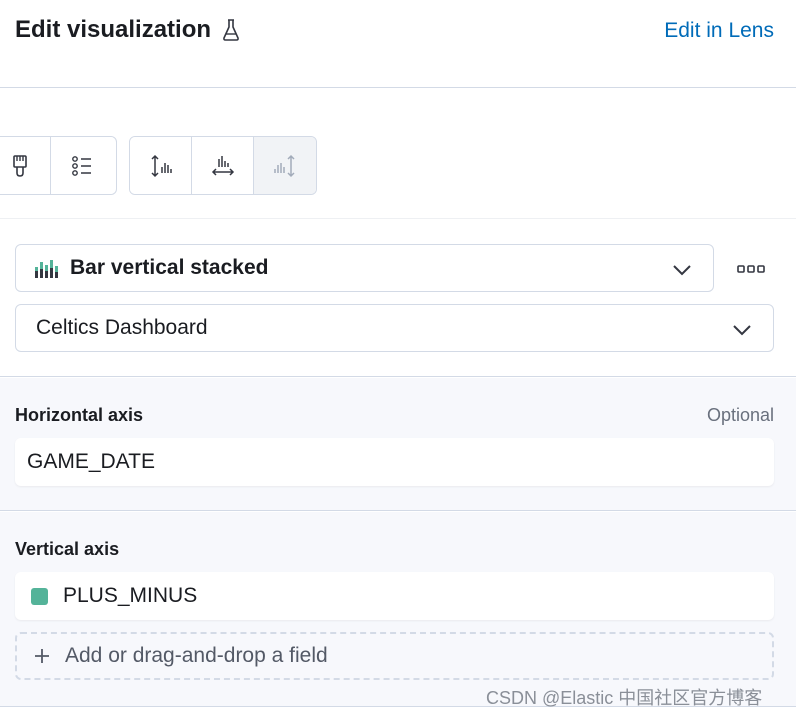  What do you see at coordinates (398, 44) in the screenshot?
I see `flyout-header: Edit visualization Edit in Lens` at bounding box center [398, 44].